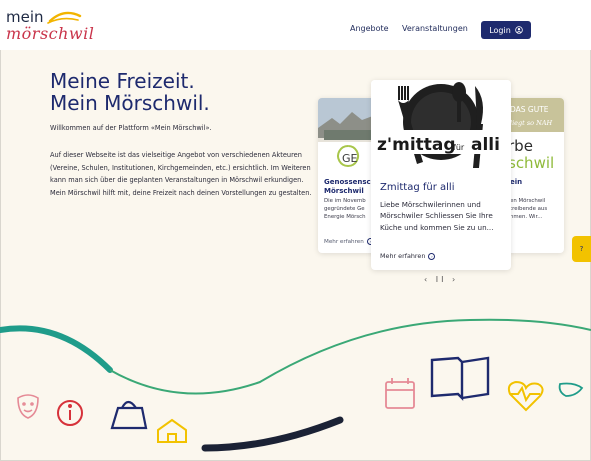 The width and height of the screenshot is (591, 461). I want to click on card-image-zmittag: z'mittag für alli, so click(441, 127).